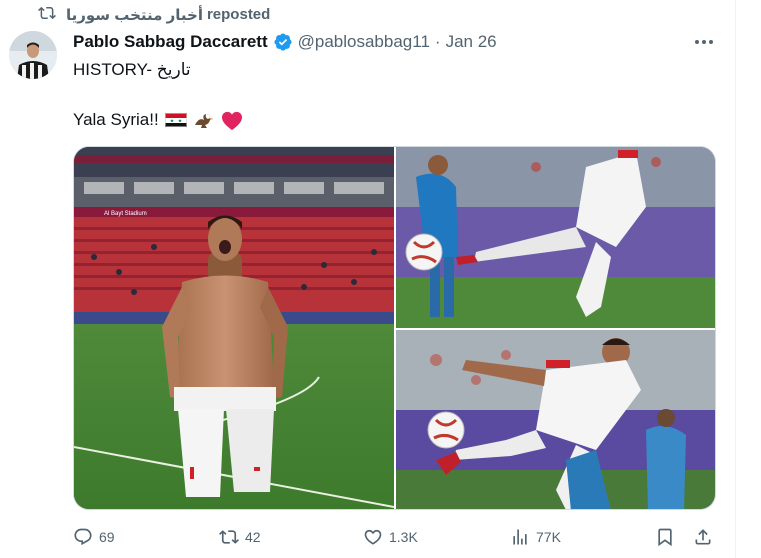 The height and width of the screenshot is (558, 761). I want to click on reply-icon, so click(83, 537).